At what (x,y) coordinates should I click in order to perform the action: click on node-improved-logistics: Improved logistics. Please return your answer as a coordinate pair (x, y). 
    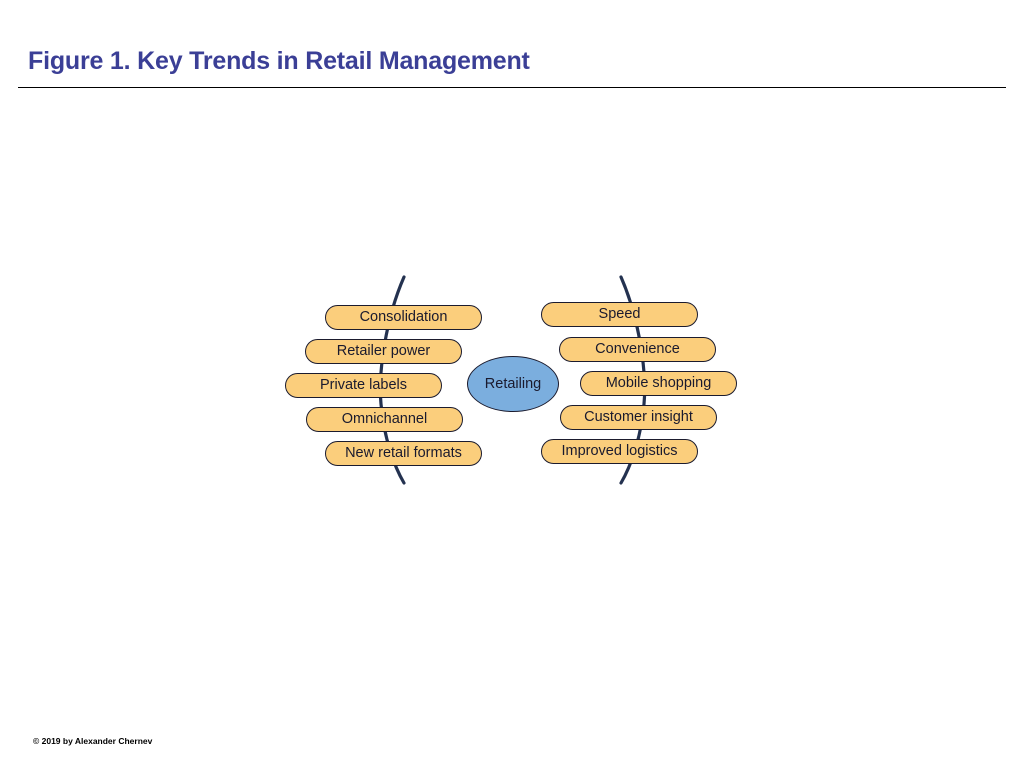
    Looking at the image, I should click on (619, 451).